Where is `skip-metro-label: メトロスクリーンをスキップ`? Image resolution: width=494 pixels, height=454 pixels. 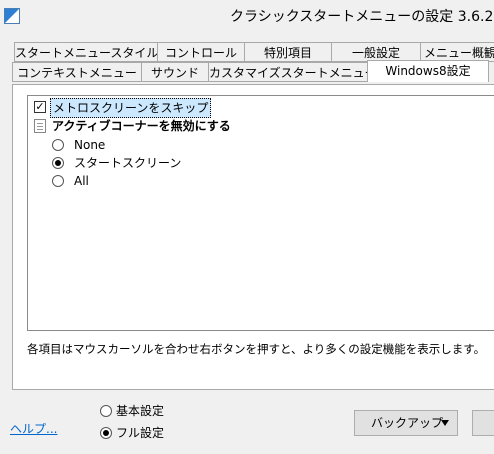 skip-metro-label: メトロスクリーンをスキップ is located at coordinates (131, 108).